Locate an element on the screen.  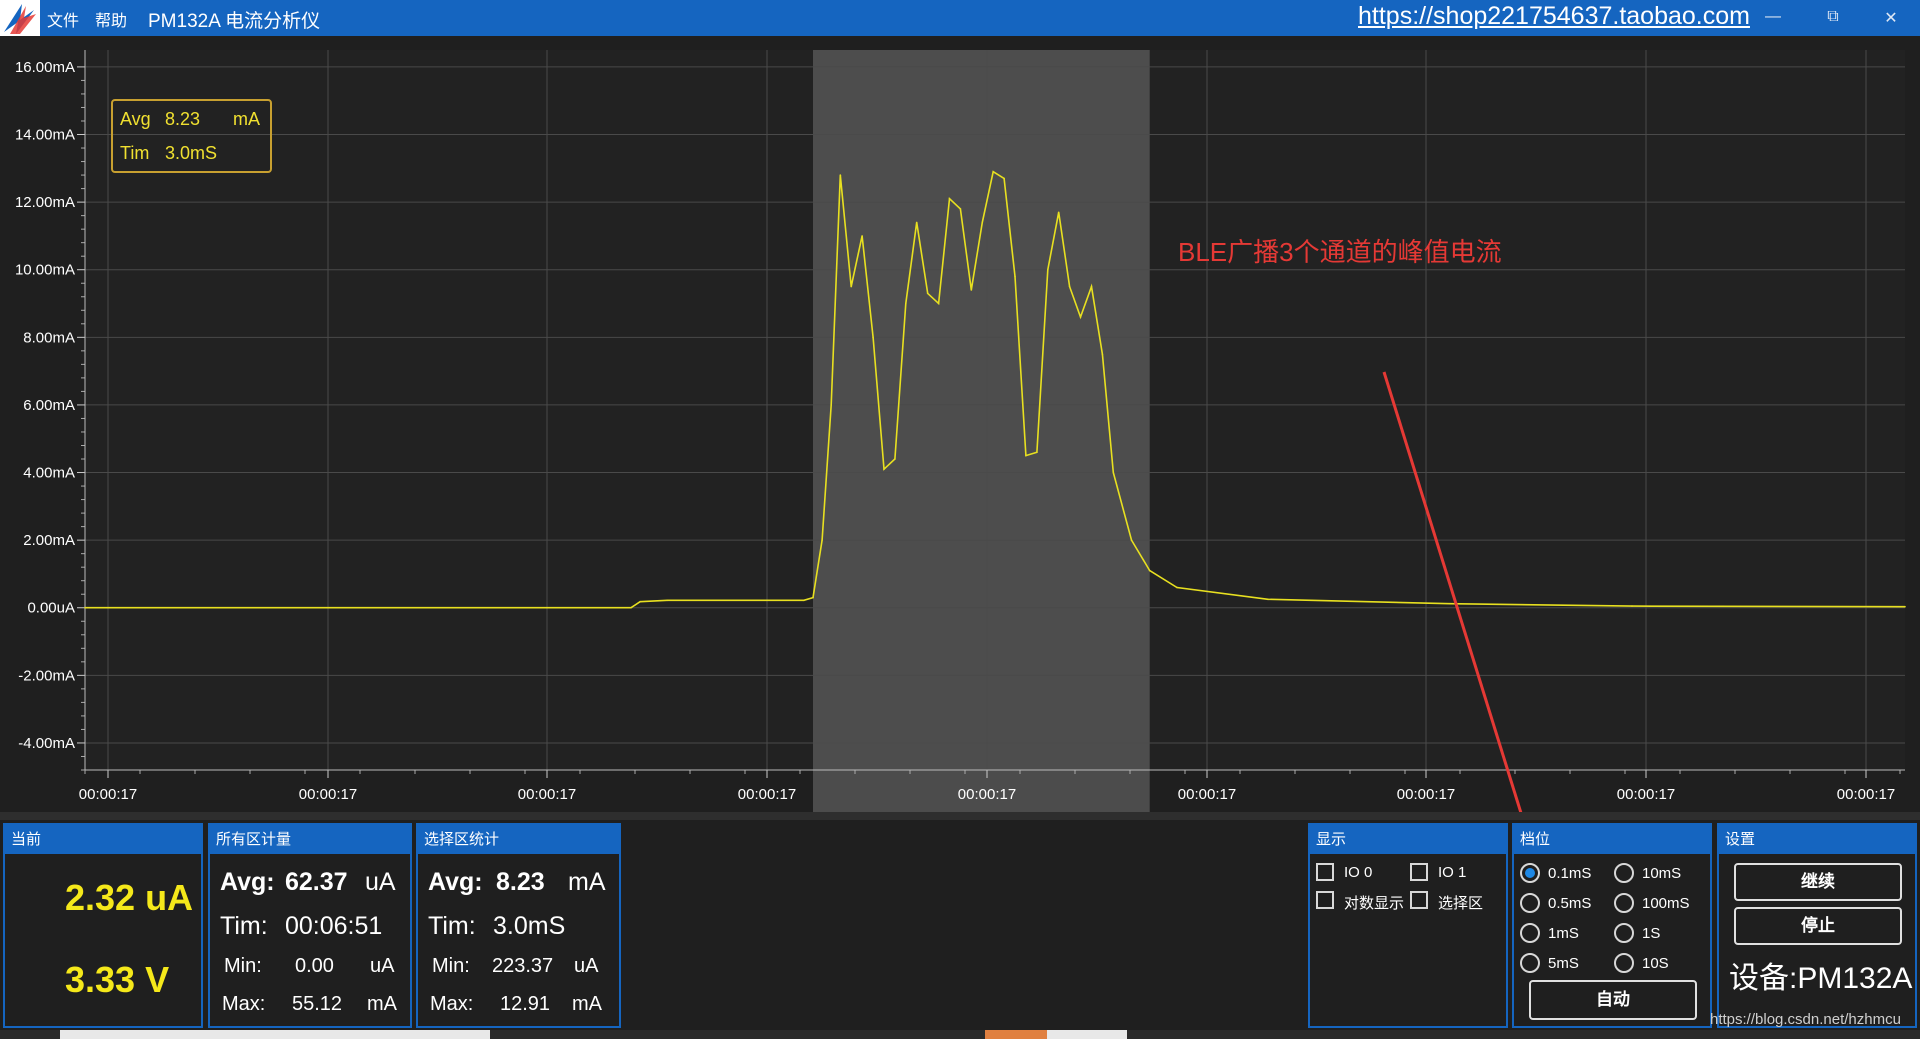
y-tick-label: 4.00mA is located at coordinates (49, 473).